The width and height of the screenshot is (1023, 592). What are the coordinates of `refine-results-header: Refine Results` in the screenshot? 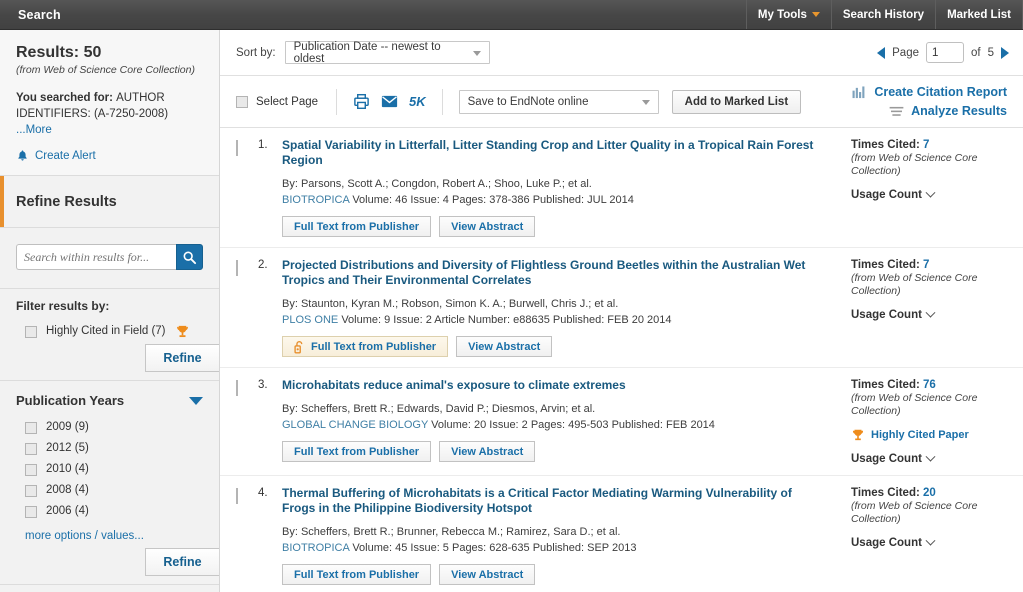 It's located at (109, 202).